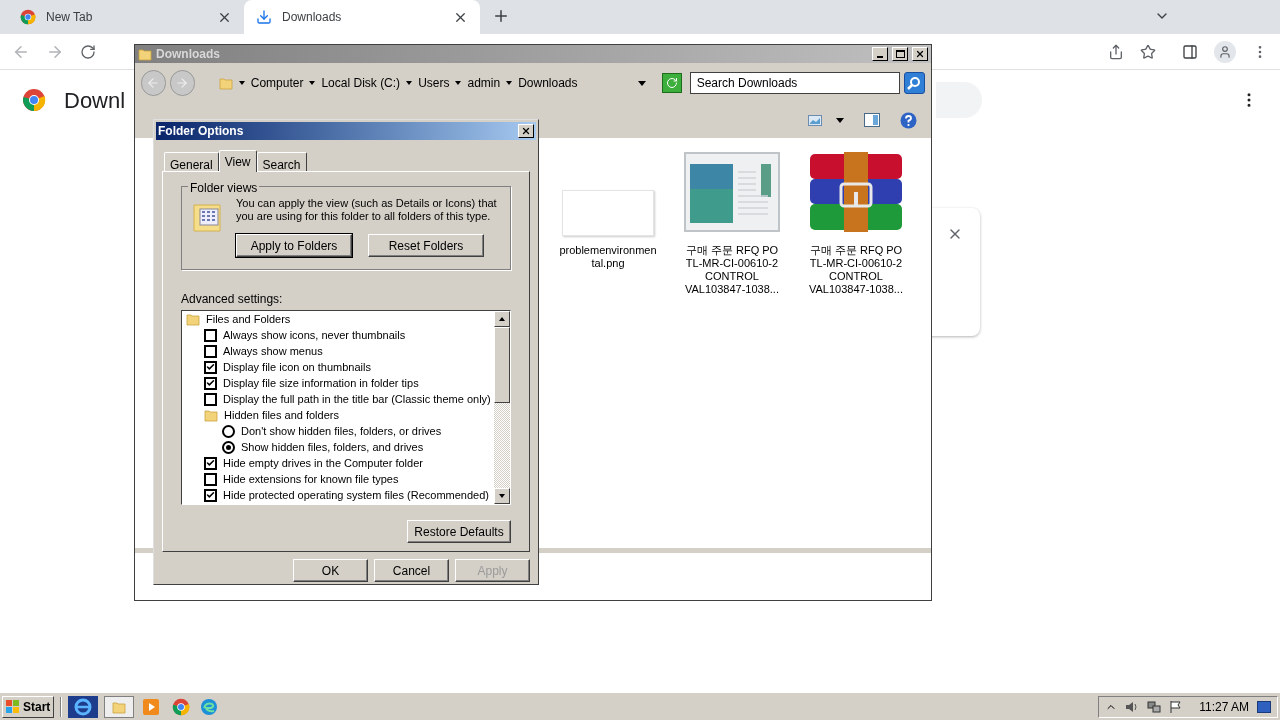 The image size is (1280, 720). What do you see at coordinates (28, 706) in the screenshot?
I see `start-button: Start` at bounding box center [28, 706].